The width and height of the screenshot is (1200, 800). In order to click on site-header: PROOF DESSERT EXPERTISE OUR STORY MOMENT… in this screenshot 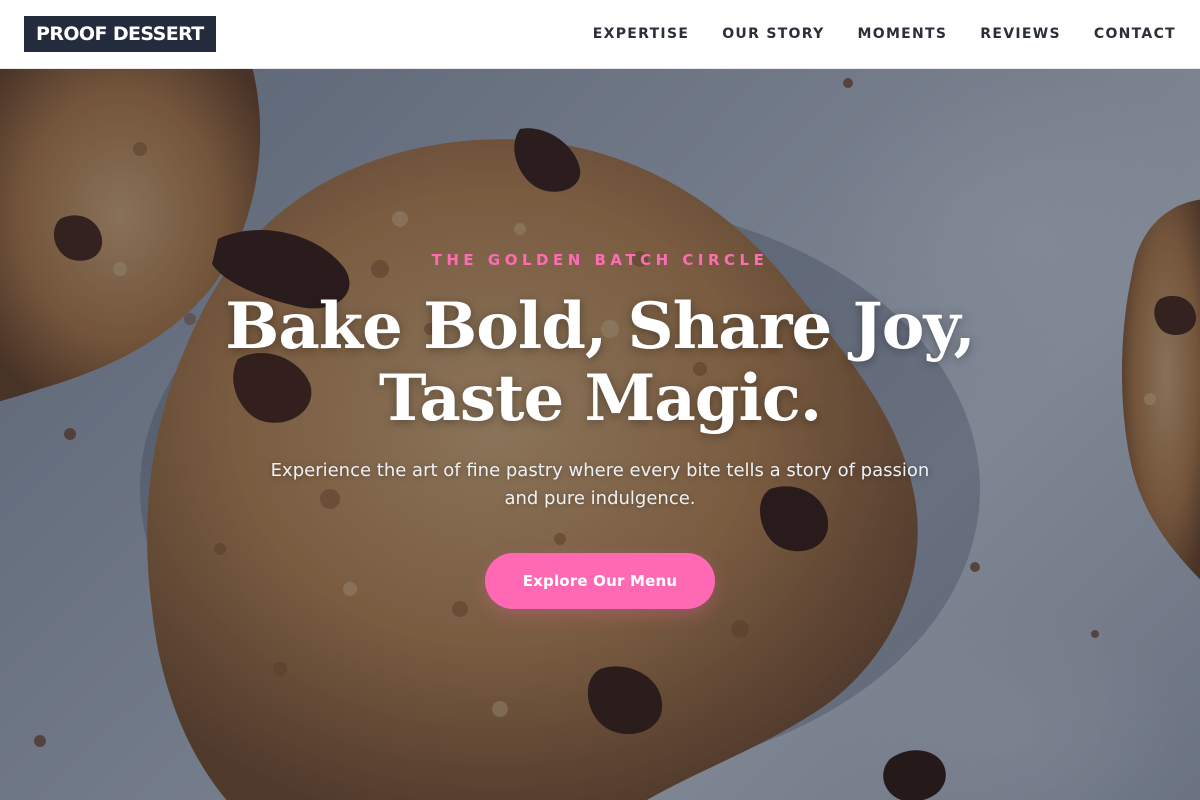, I will do `click(600, 34)`.